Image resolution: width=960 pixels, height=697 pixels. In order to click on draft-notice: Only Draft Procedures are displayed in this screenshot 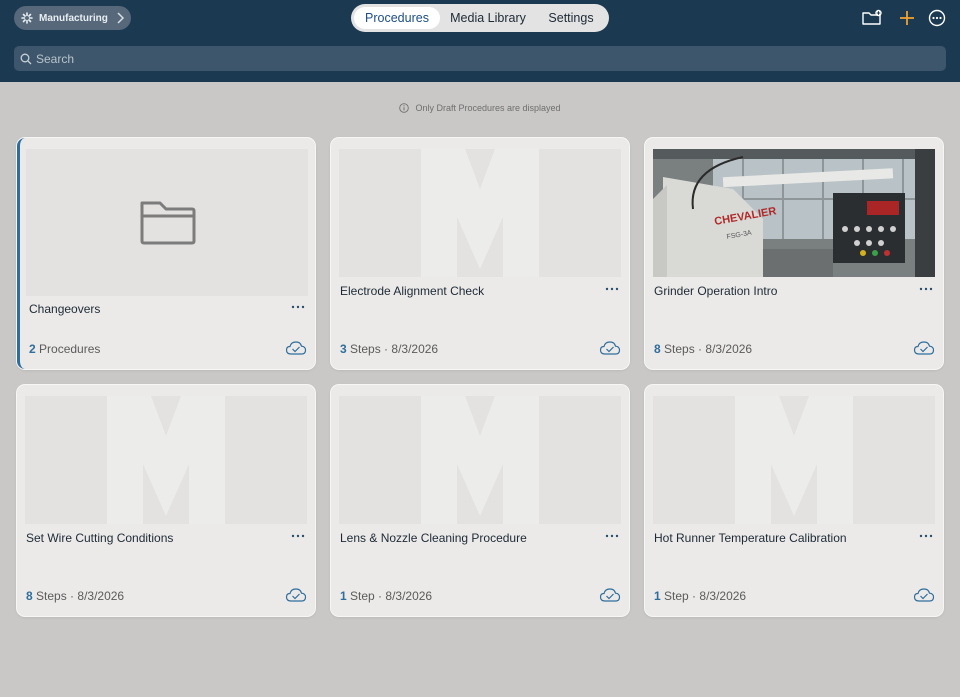, I will do `click(480, 108)`.